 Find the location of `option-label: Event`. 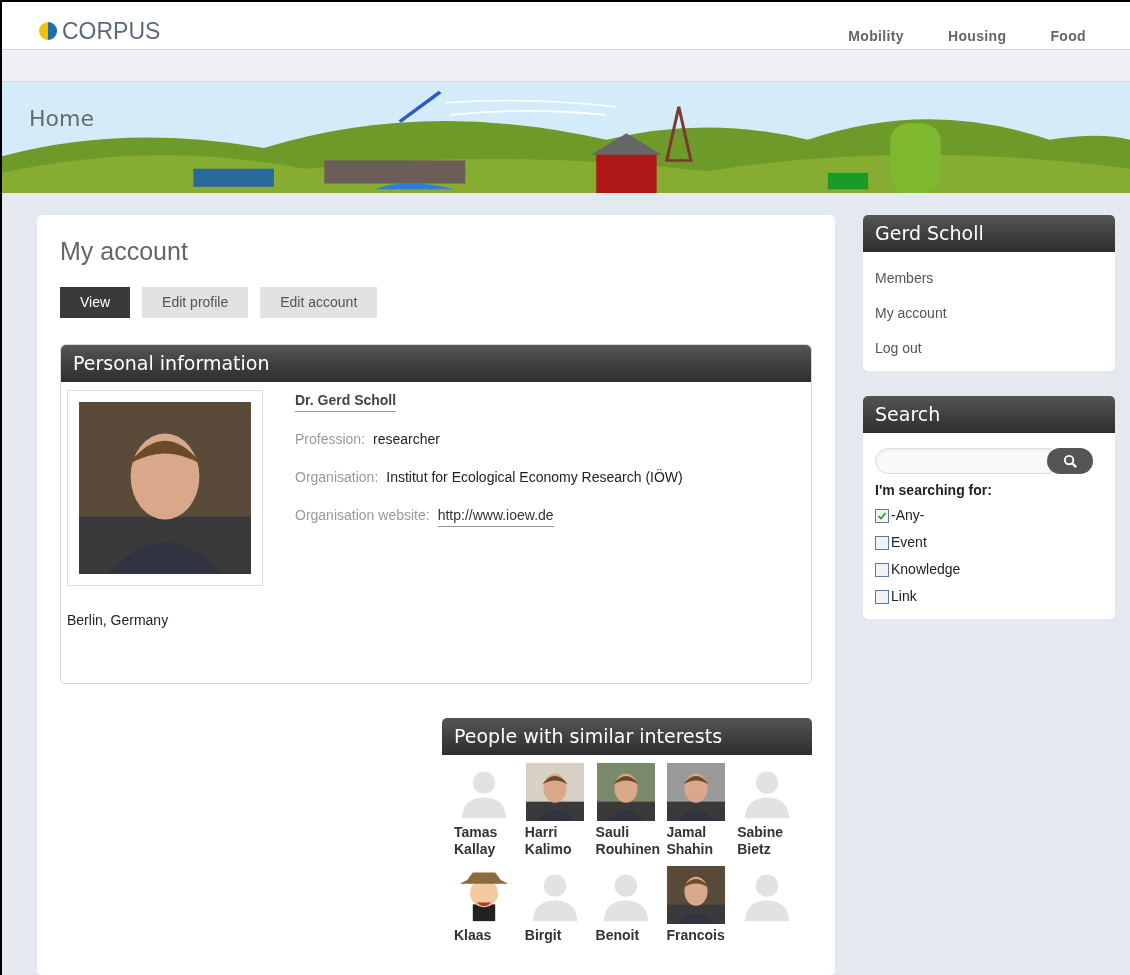

option-label: Event is located at coordinates (909, 542).